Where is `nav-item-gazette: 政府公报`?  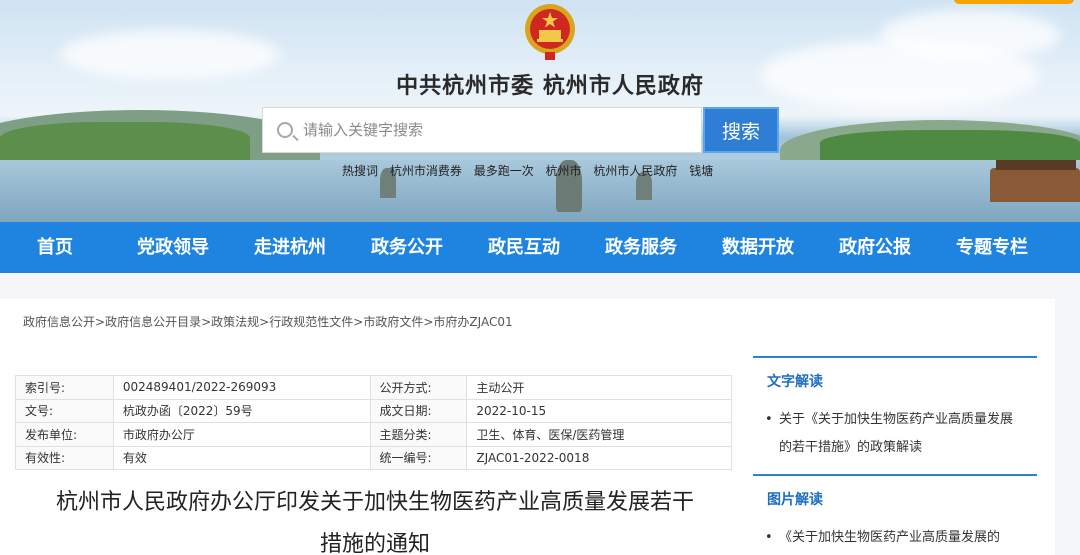 nav-item-gazette: 政府公报 is located at coordinates (875, 247).